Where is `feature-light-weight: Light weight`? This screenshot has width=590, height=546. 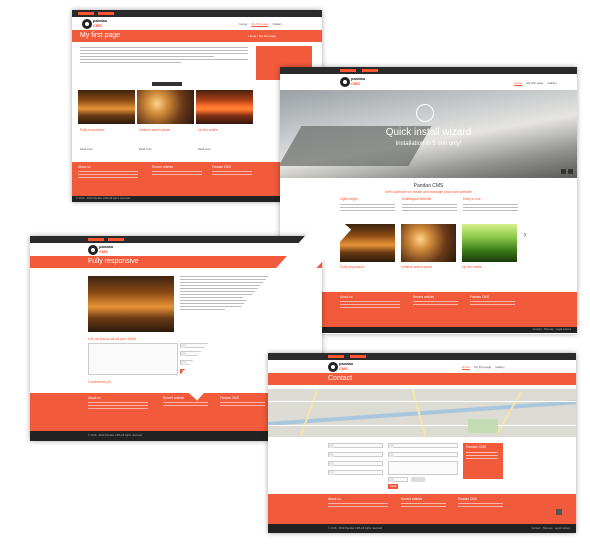 feature-light-weight: Light weight is located at coordinates (349, 199).